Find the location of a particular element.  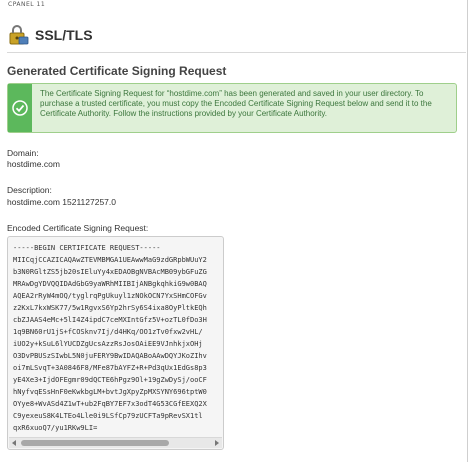

scroll-left-icon is located at coordinates (14, 443).